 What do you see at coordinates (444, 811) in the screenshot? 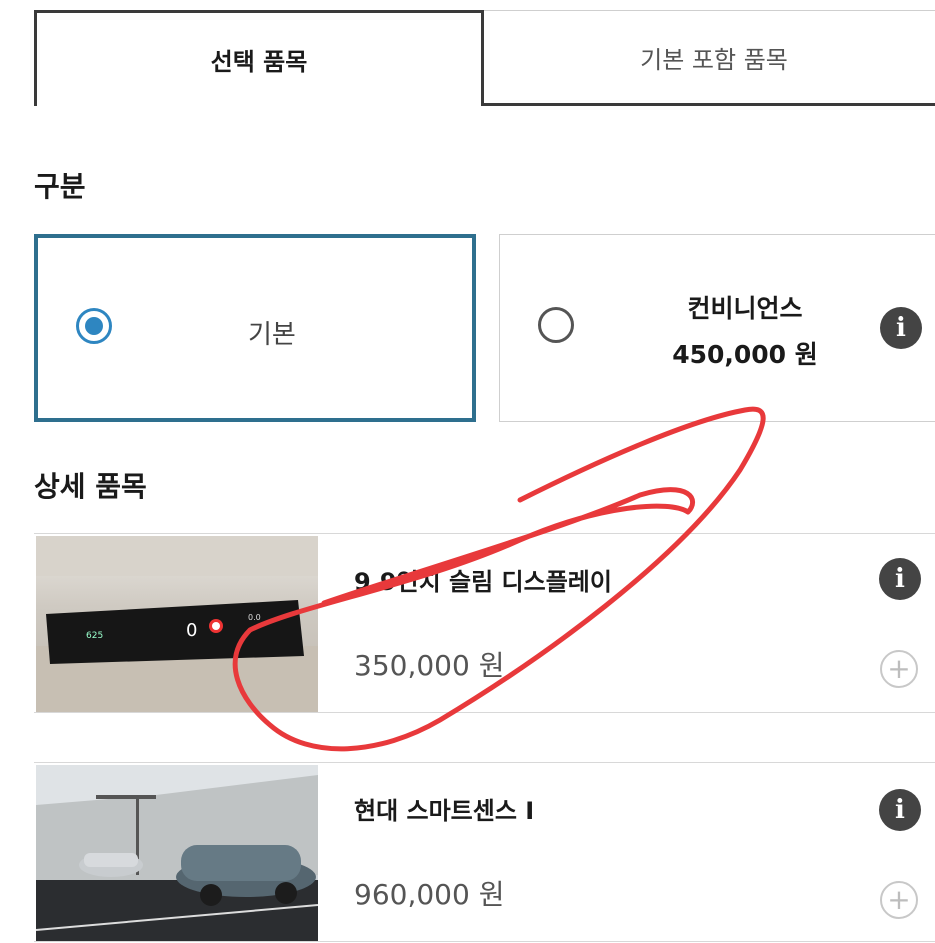
I see `item-name: 현대 스마트센스 I` at bounding box center [444, 811].